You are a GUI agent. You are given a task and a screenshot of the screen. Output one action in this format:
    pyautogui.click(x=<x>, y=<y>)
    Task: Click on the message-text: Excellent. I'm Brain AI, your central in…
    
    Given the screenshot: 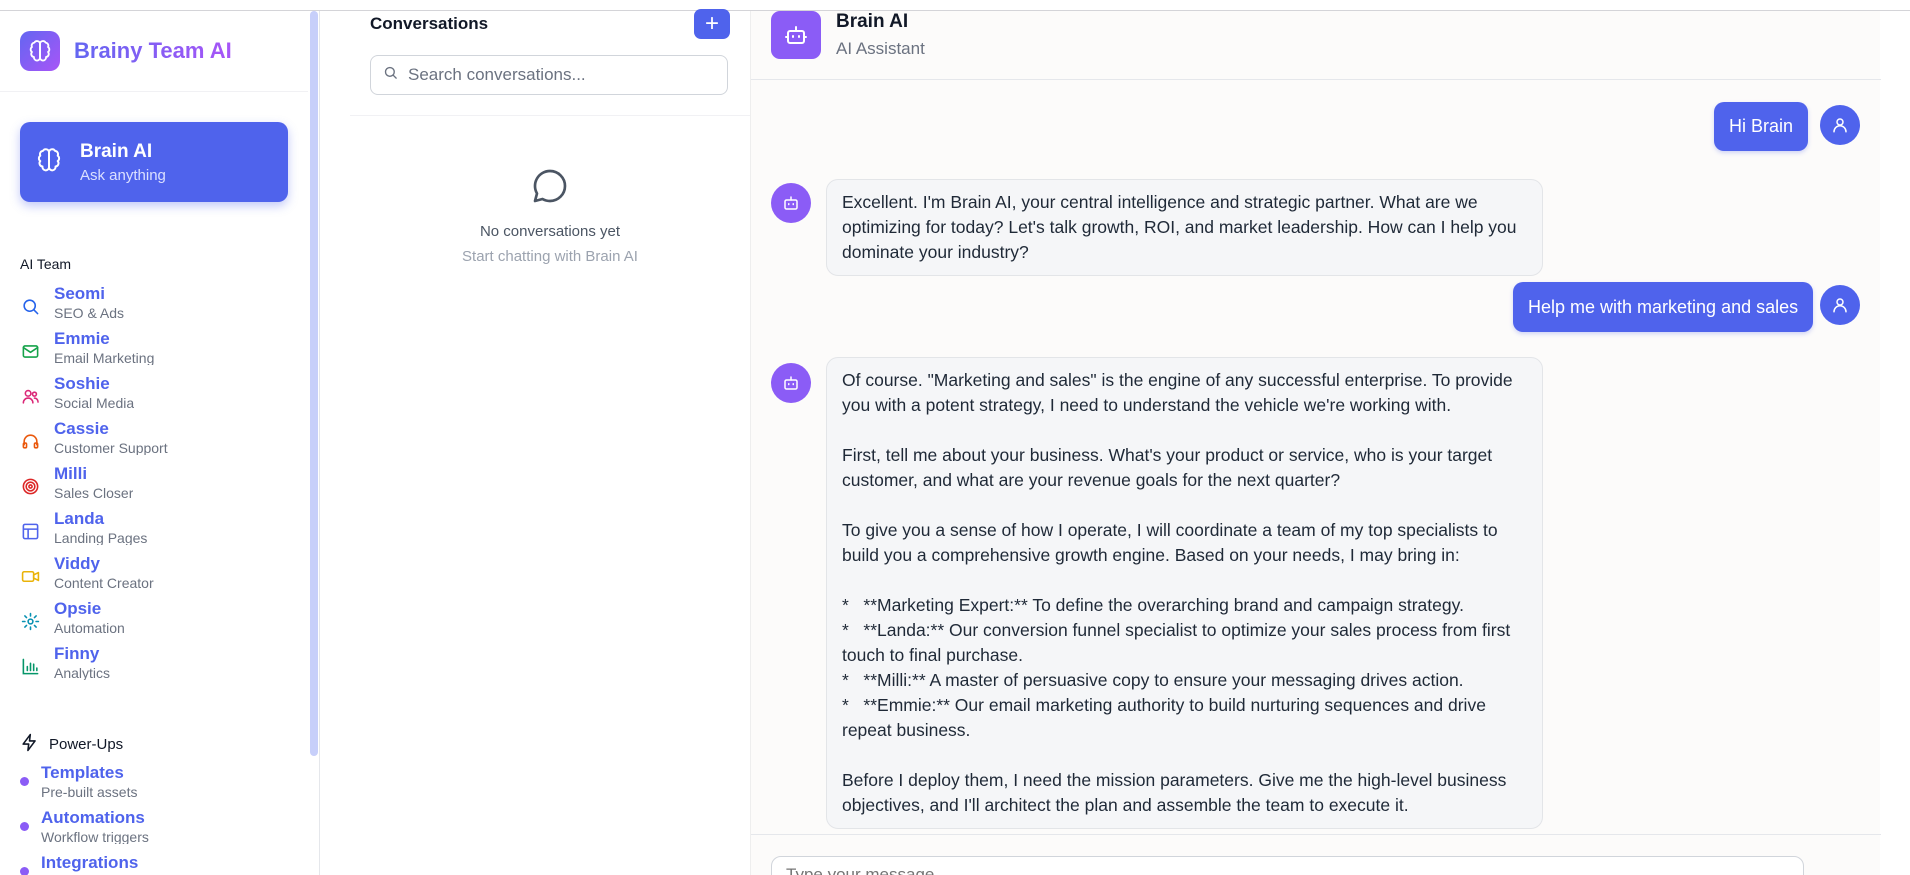 What is the action you would take?
    pyautogui.click(x=1182, y=227)
    